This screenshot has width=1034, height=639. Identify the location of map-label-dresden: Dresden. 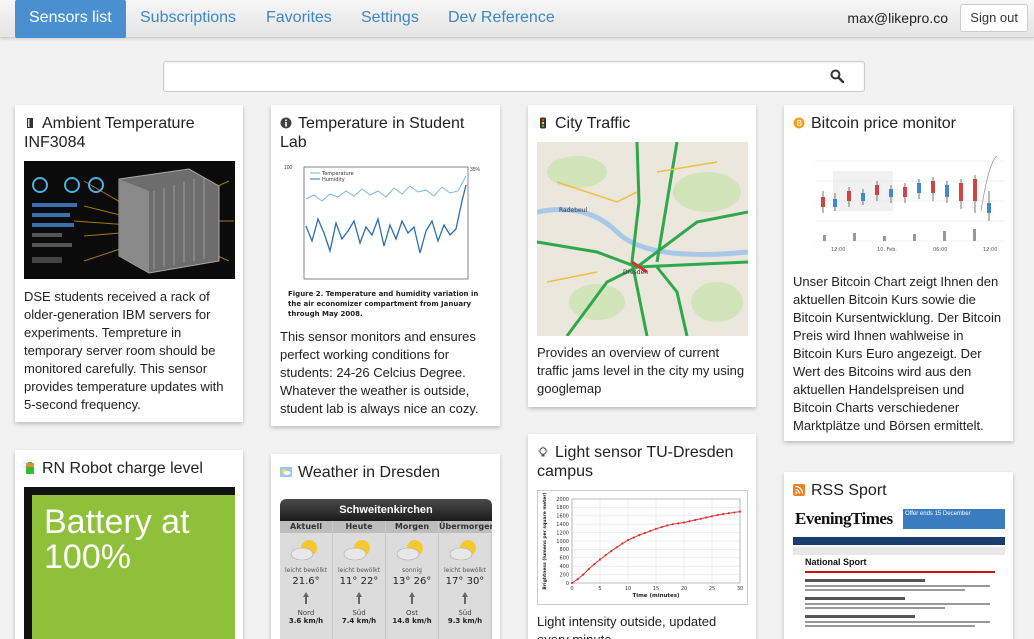
(635, 272).